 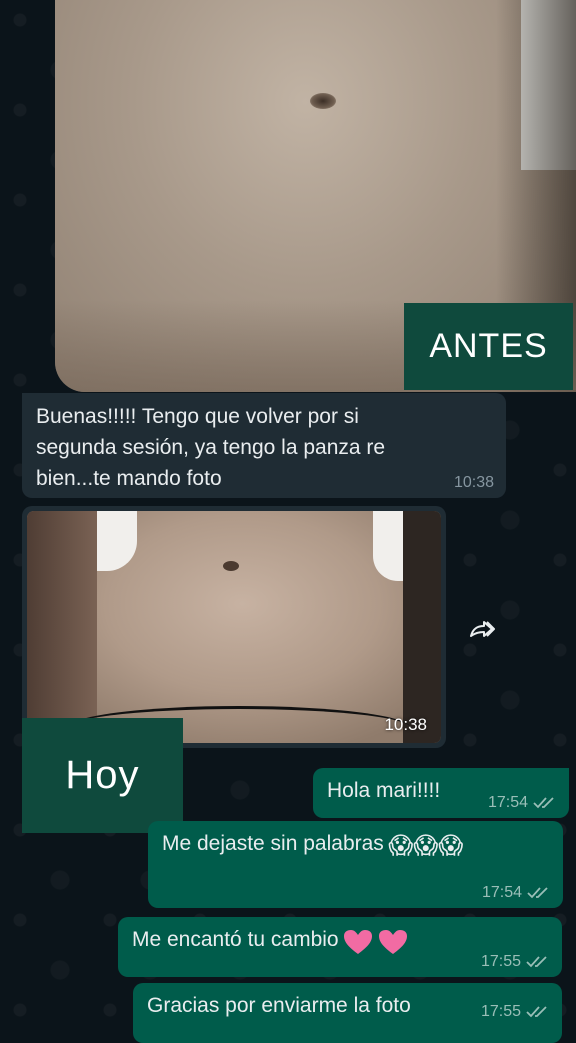 I want to click on photo-shirt-left, so click(x=117, y=541).